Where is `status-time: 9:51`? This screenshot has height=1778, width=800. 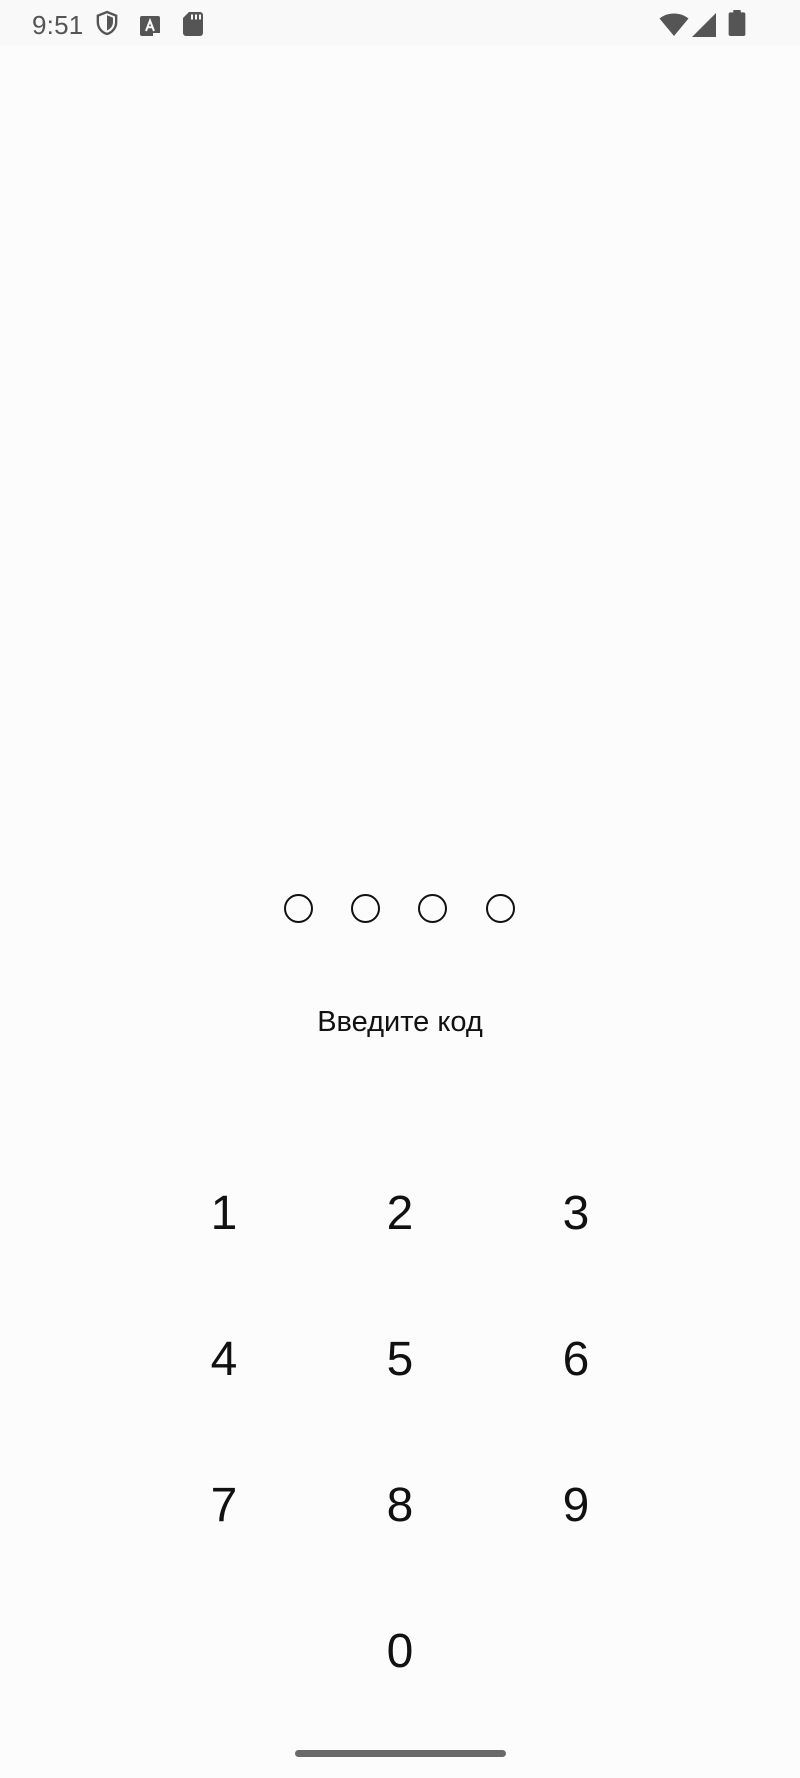
status-time: 9:51 is located at coordinates (58, 25).